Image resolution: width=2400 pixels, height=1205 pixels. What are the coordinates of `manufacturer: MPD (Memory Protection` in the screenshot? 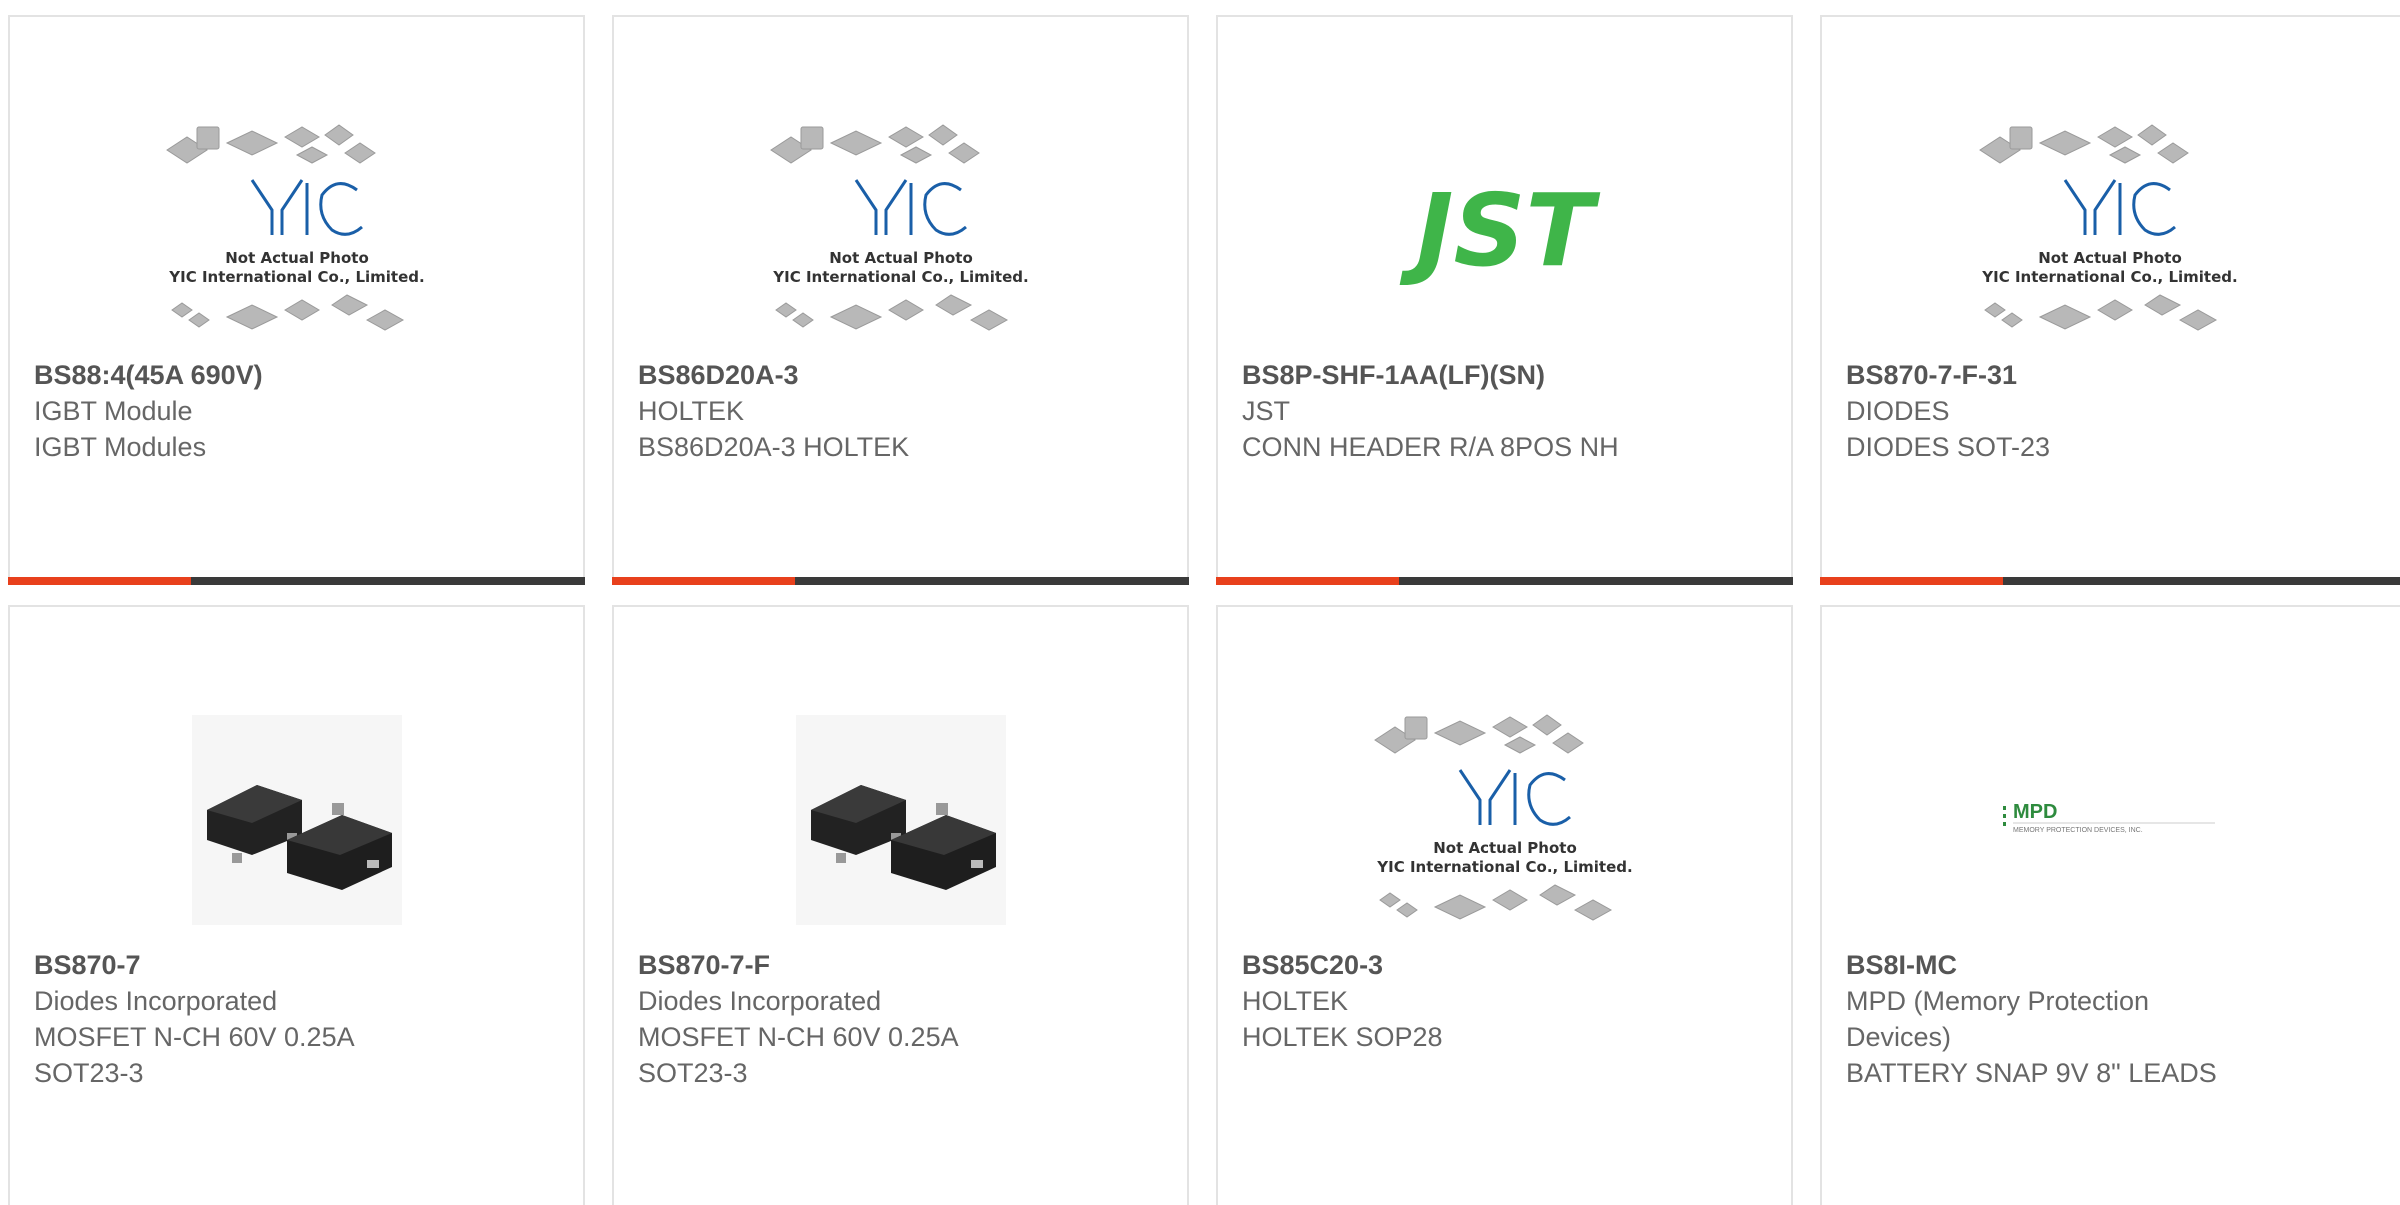 It's located at (1998, 1001).